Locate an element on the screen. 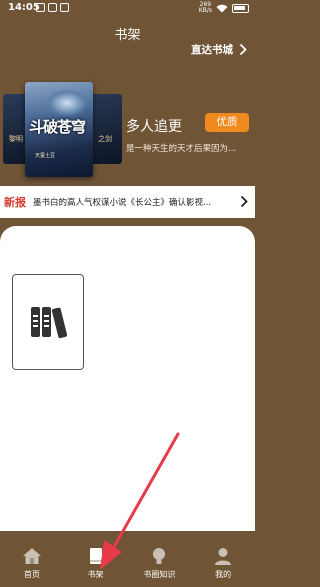  goto-store-label: 直达书城 is located at coordinates (212, 50).